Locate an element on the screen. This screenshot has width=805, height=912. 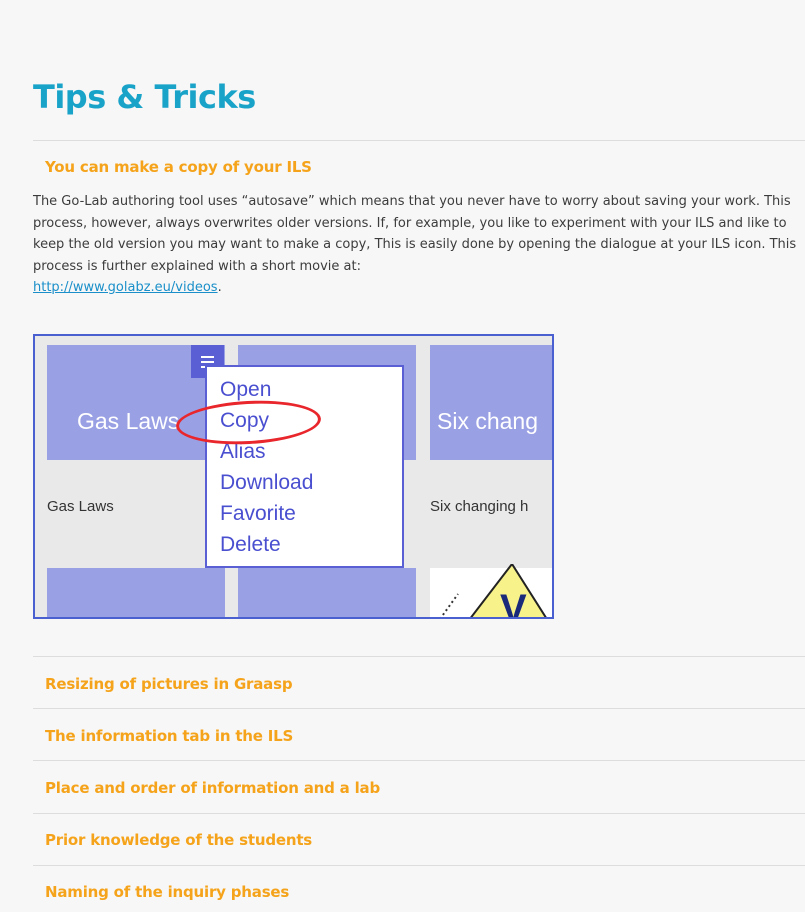
menu-item-open: Open is located at coordinates (245, 390).